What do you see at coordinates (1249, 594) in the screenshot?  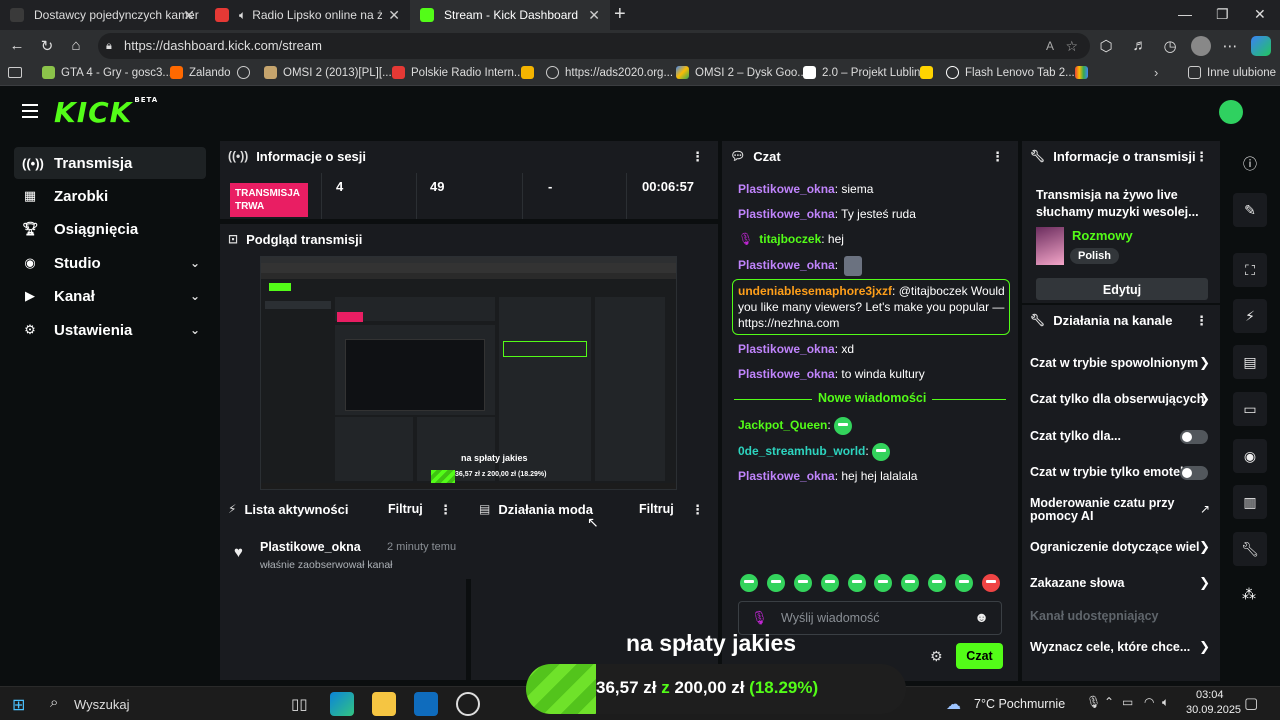 I see `apps-icon: ⁂` at bounding box center [1249, 594].